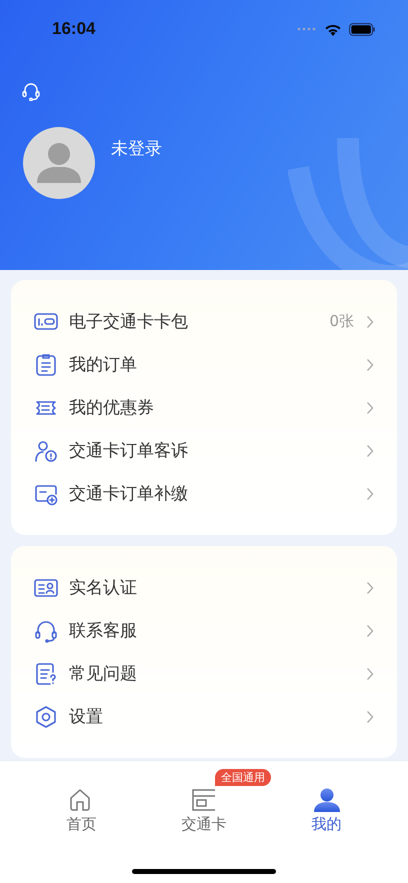 The width and height of the screenshot is (408, 883). I want to click on menu-item-label: 我的优惠券, so click(111, 408).